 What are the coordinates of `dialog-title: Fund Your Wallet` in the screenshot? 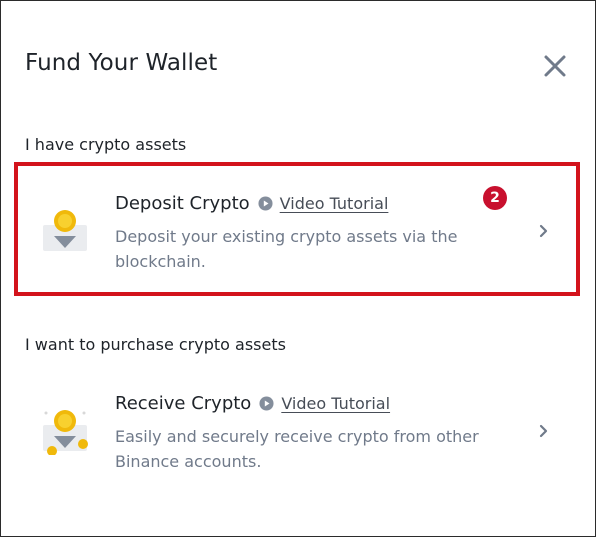 It's located at (121, 63).